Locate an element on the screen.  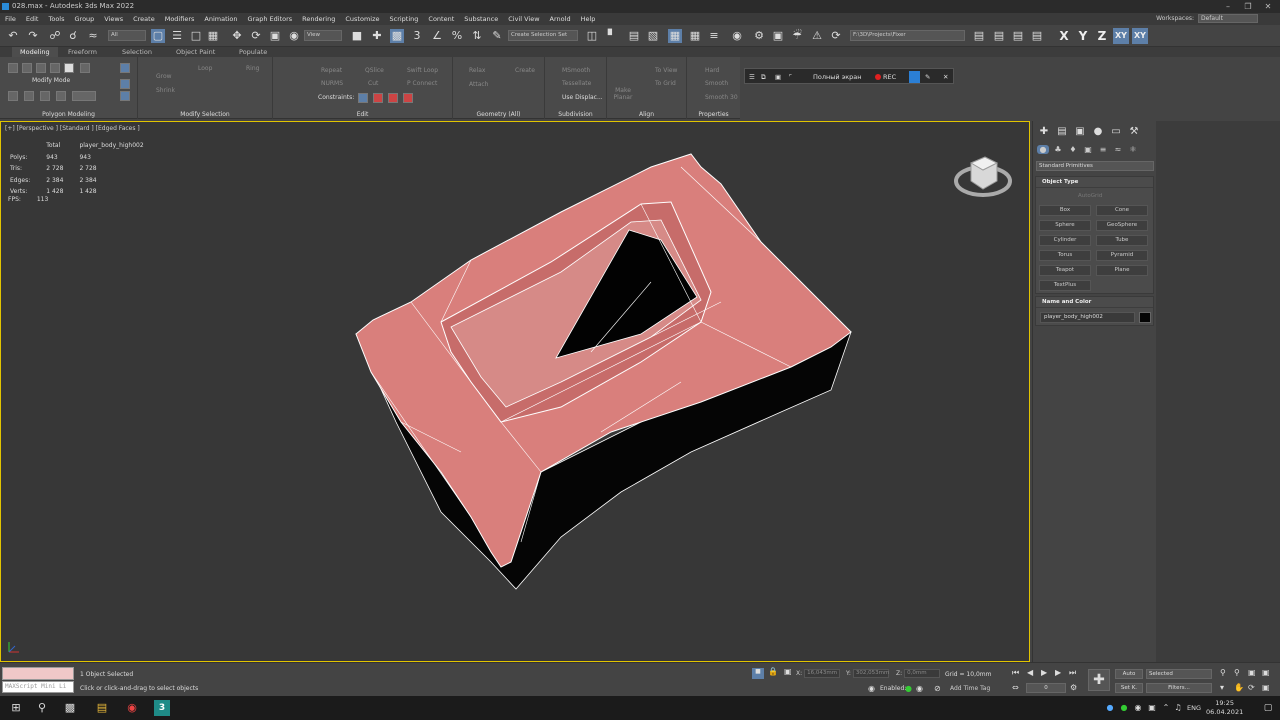
hard-label: Hard is located at coordinates (712, 70).